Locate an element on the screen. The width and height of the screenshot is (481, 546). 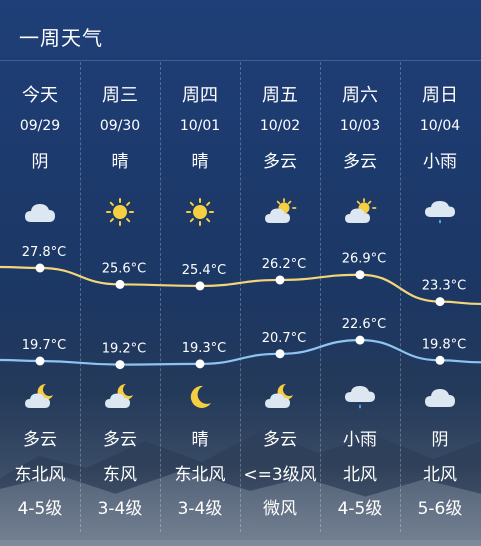
high-temp-label: 26.9°C is located at coordinates (364, 259).